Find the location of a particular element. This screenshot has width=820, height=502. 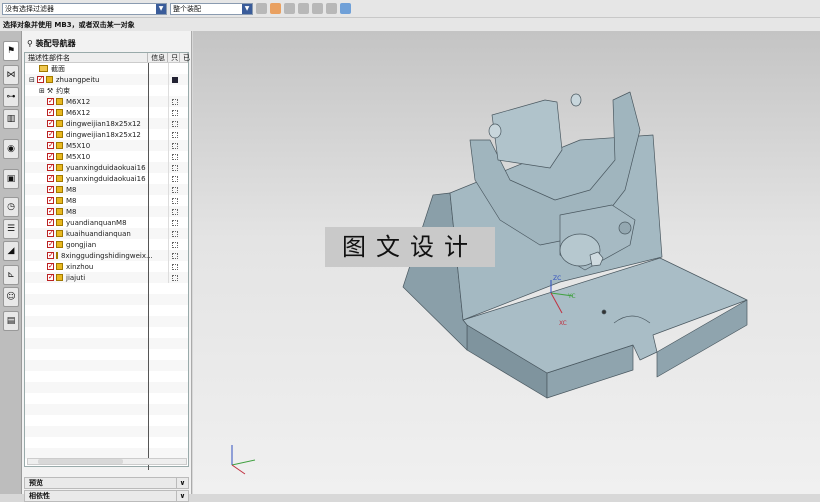

axis-label-z: ZC is located at coordinates (557, 278).